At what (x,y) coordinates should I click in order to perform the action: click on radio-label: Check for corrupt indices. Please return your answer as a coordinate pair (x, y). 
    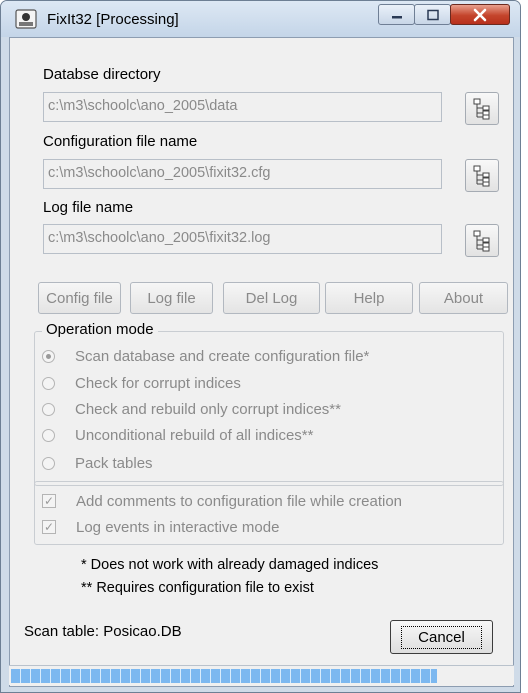
    Looking at the image, I should click on (158, 383).